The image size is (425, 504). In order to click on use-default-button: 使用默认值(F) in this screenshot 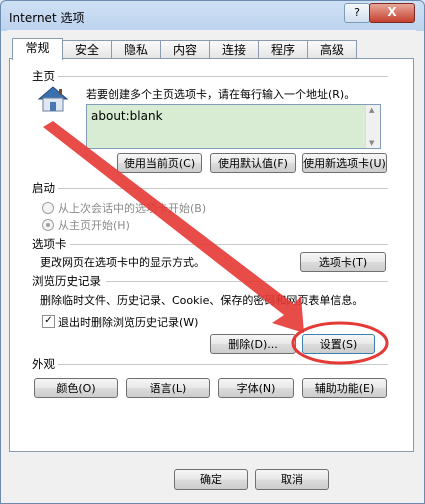, I will do `click(253, 163)`.